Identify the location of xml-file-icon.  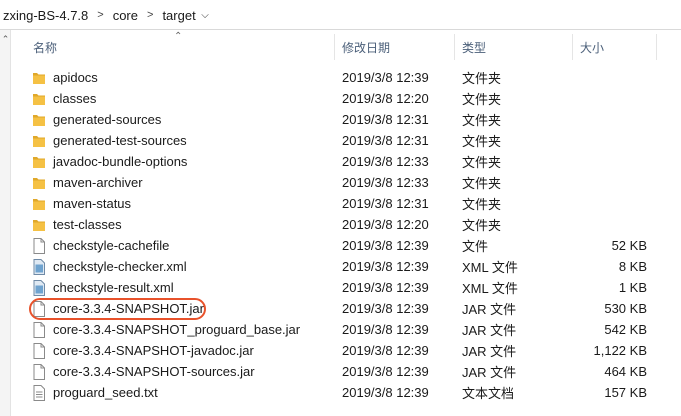
(39, 266).